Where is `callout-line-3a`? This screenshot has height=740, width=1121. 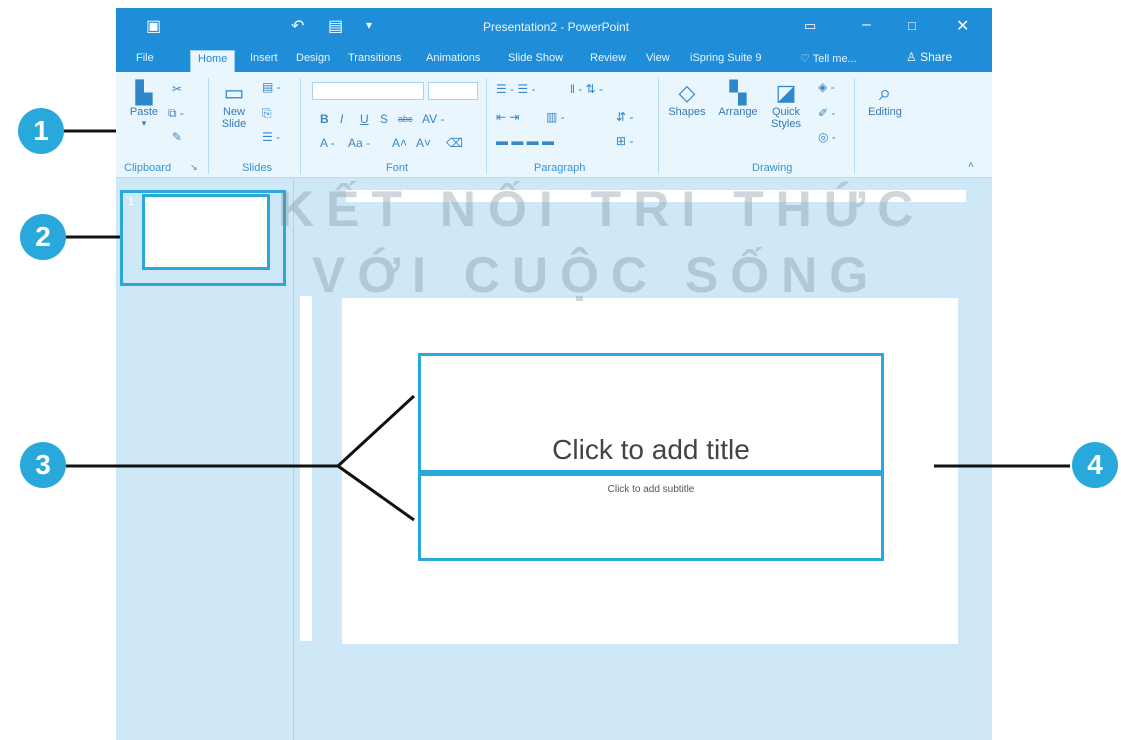 callout-line-3a is located at coordinates (376, 431).